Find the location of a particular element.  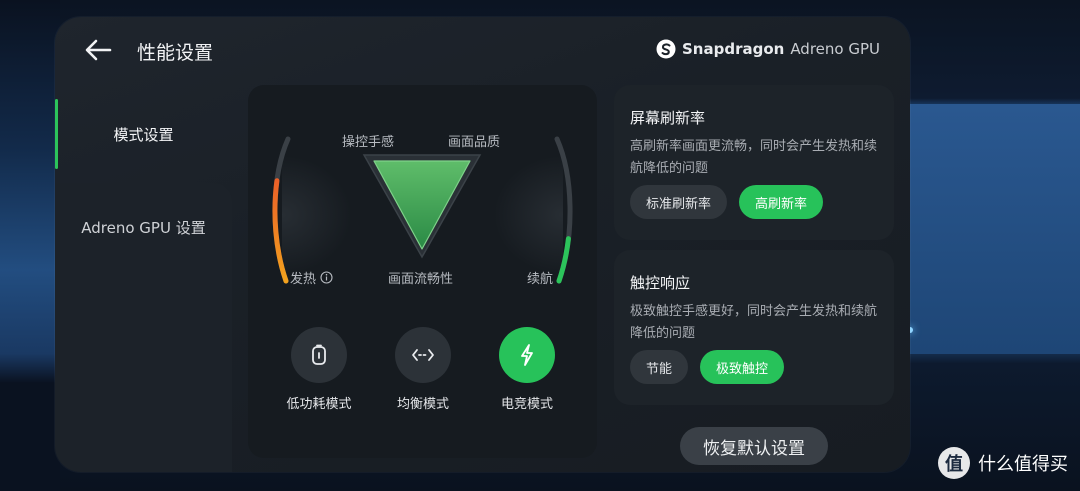

label-battery: 续航 is located at coordinates (540, 279).